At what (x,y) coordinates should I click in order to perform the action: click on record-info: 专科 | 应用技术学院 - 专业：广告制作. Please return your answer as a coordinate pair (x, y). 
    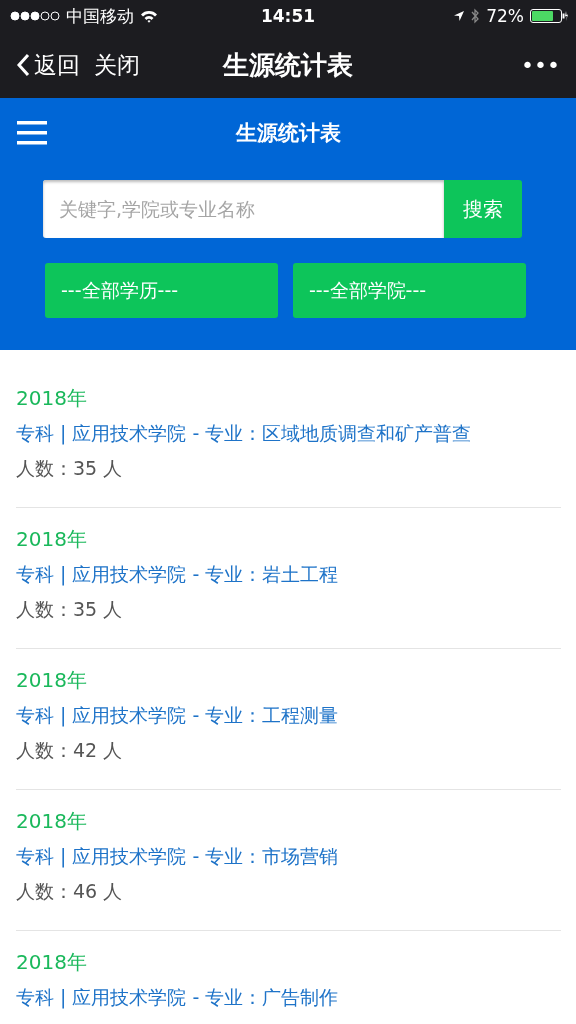
    Looking at the image, I should click on (288, 997).